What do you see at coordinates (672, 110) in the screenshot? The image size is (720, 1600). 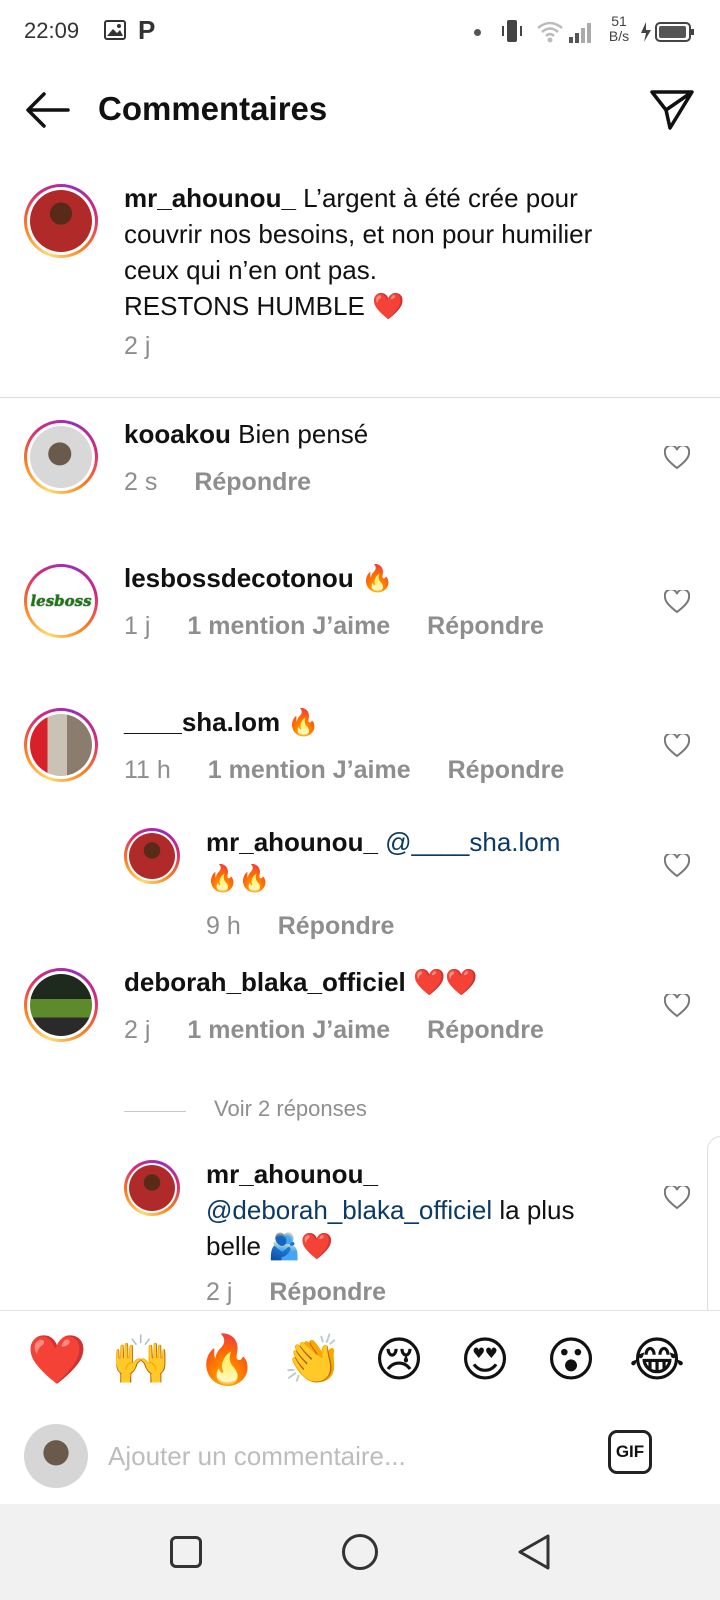 I see `paper-plane-icon` at bounding box center [672, 110].